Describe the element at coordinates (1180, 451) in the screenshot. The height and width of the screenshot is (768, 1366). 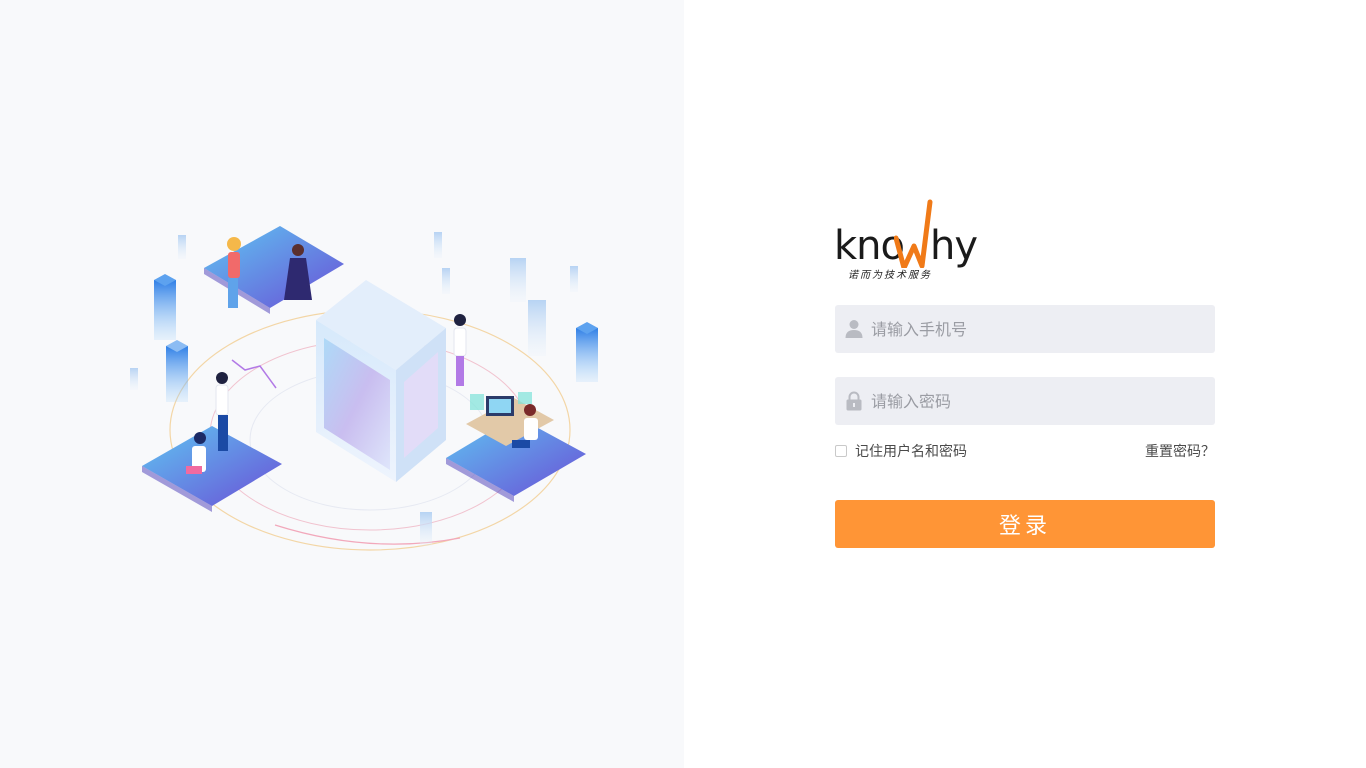
I see `reset-password-link: 重置密码？` at that location.